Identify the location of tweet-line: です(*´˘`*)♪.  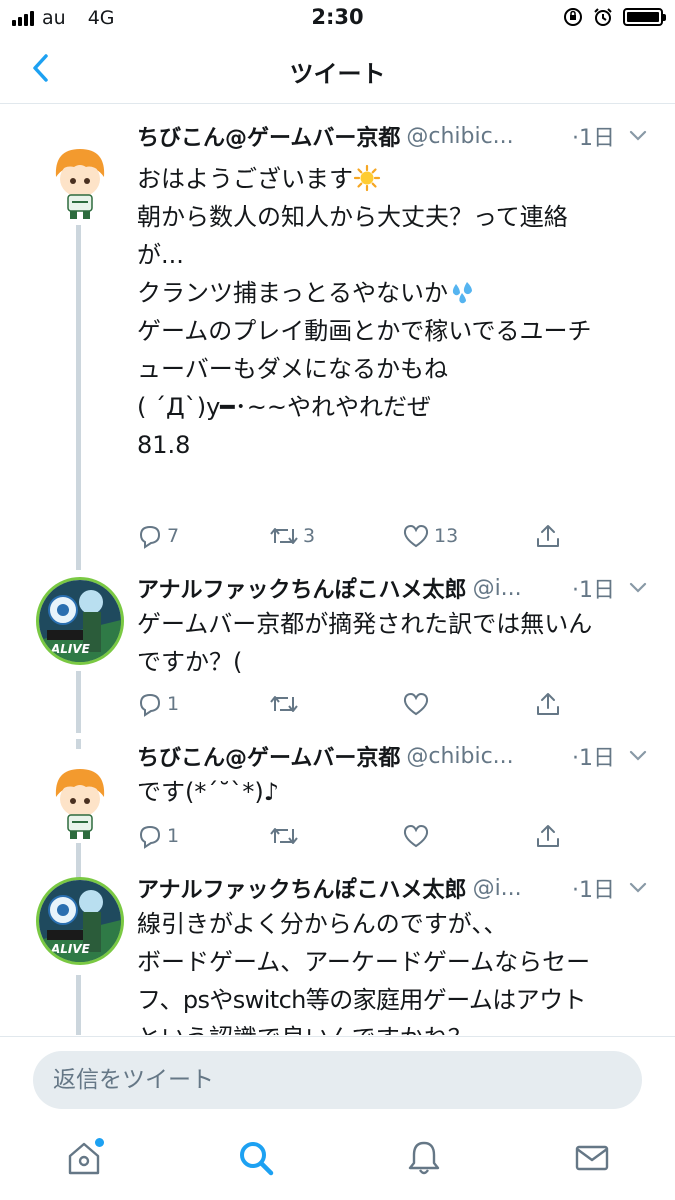
(208, 792).